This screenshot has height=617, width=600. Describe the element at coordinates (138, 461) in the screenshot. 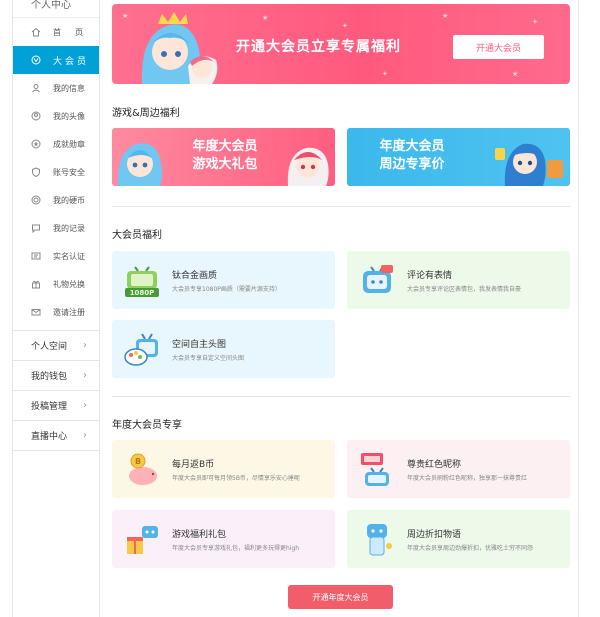

I see `svg-text: B` at that location.